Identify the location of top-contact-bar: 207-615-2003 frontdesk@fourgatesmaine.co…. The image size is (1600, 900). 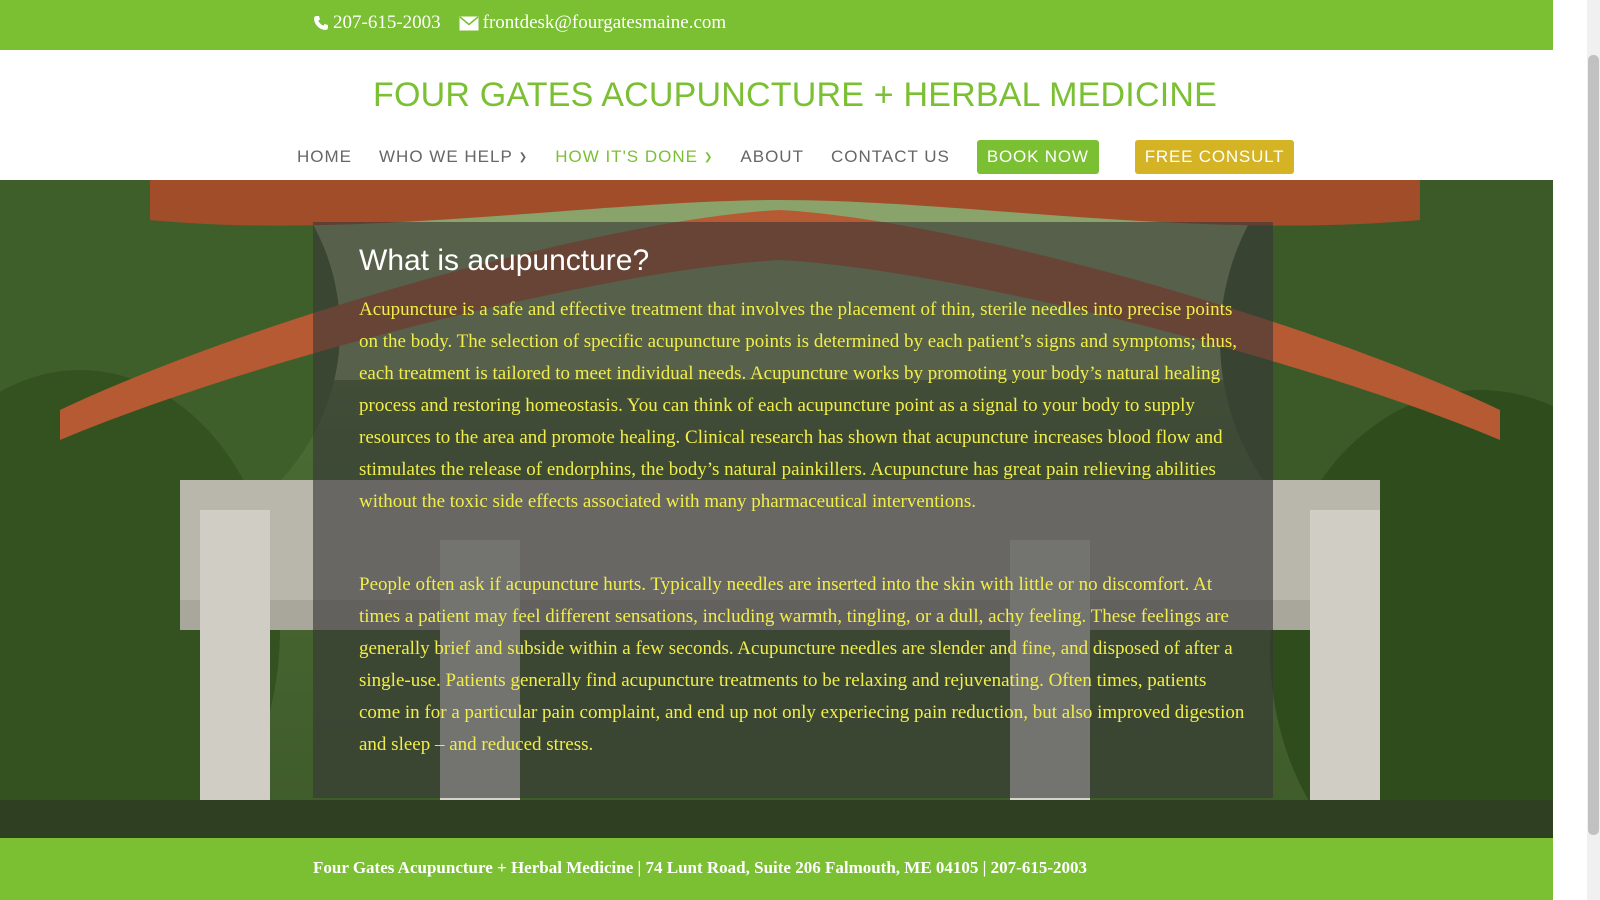
(776, 25).